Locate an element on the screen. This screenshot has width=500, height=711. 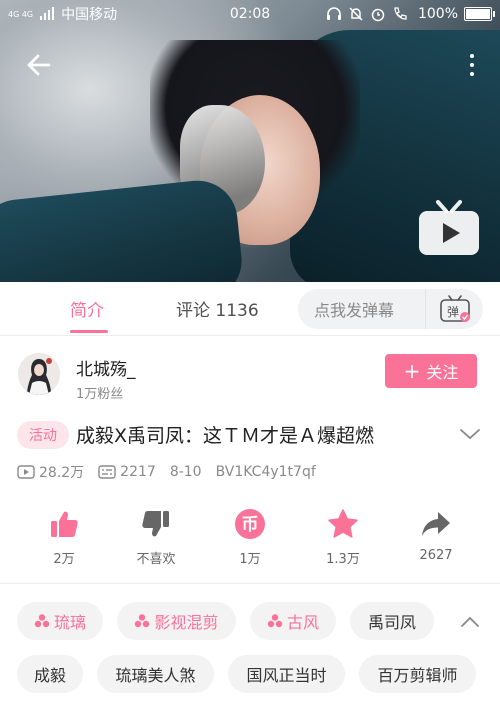
coin-icon: 币 is located at coordinates (250, 524).